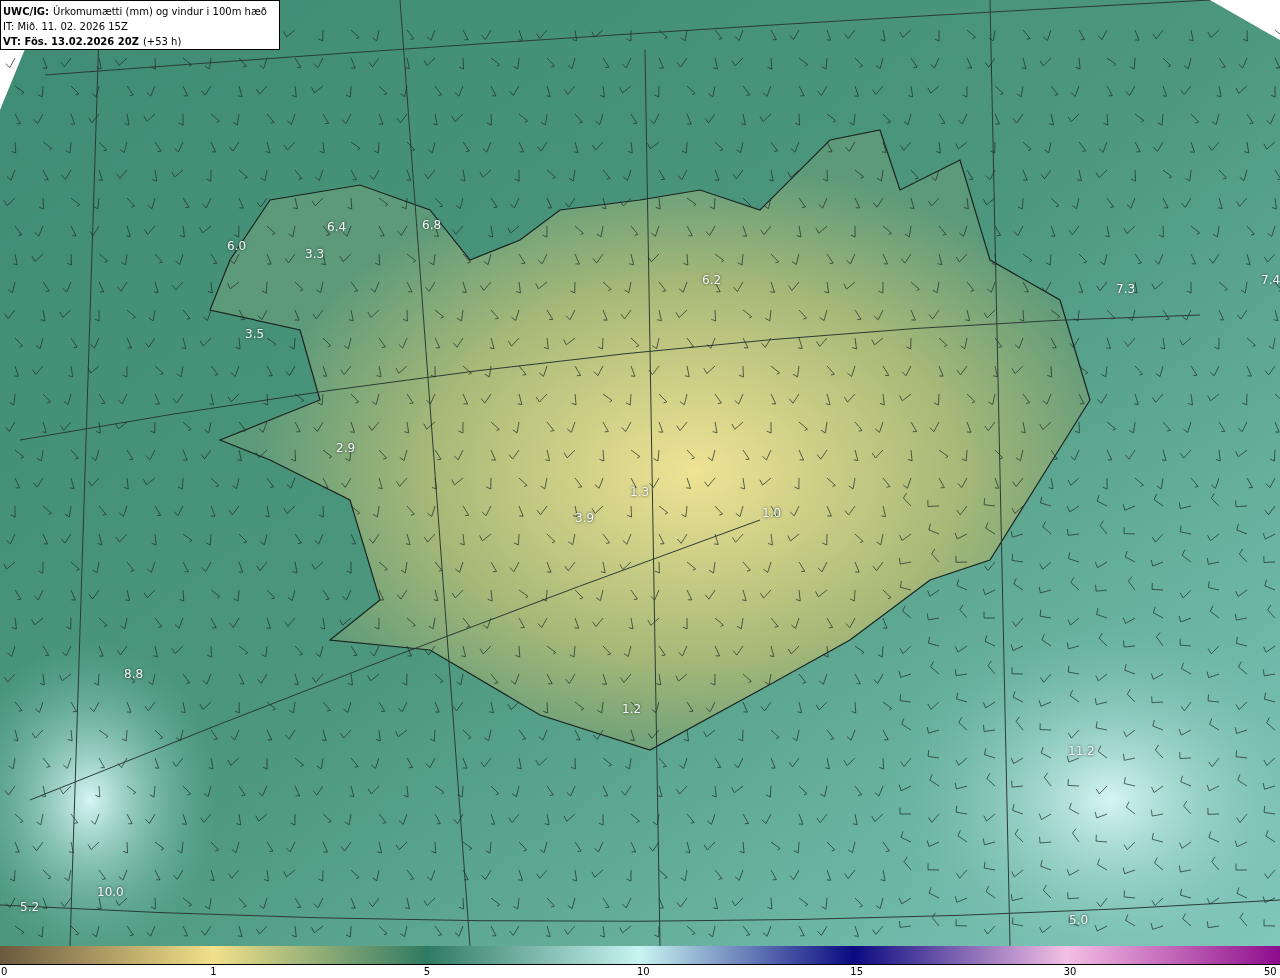 The image size is (1280, 978). What do you see at coordinates (1081, 751) in the screenshot?
I see `value-label: 11.2` at bounding box center [1081, 751].